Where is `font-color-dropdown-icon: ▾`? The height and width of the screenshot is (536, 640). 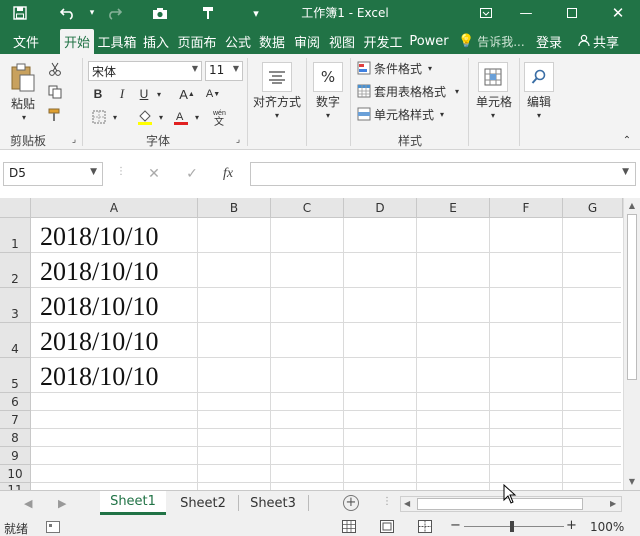
font-color-dropdown-icon: ▾ is located at coordinates (197, 117).